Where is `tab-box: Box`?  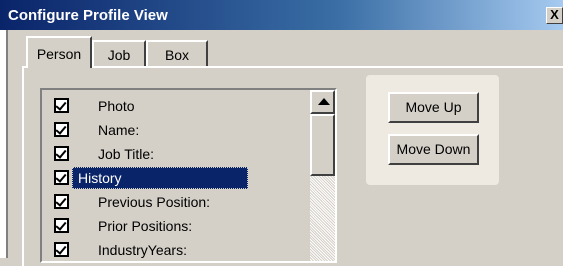
tab-box: Box is located at coordinates (177, 53).